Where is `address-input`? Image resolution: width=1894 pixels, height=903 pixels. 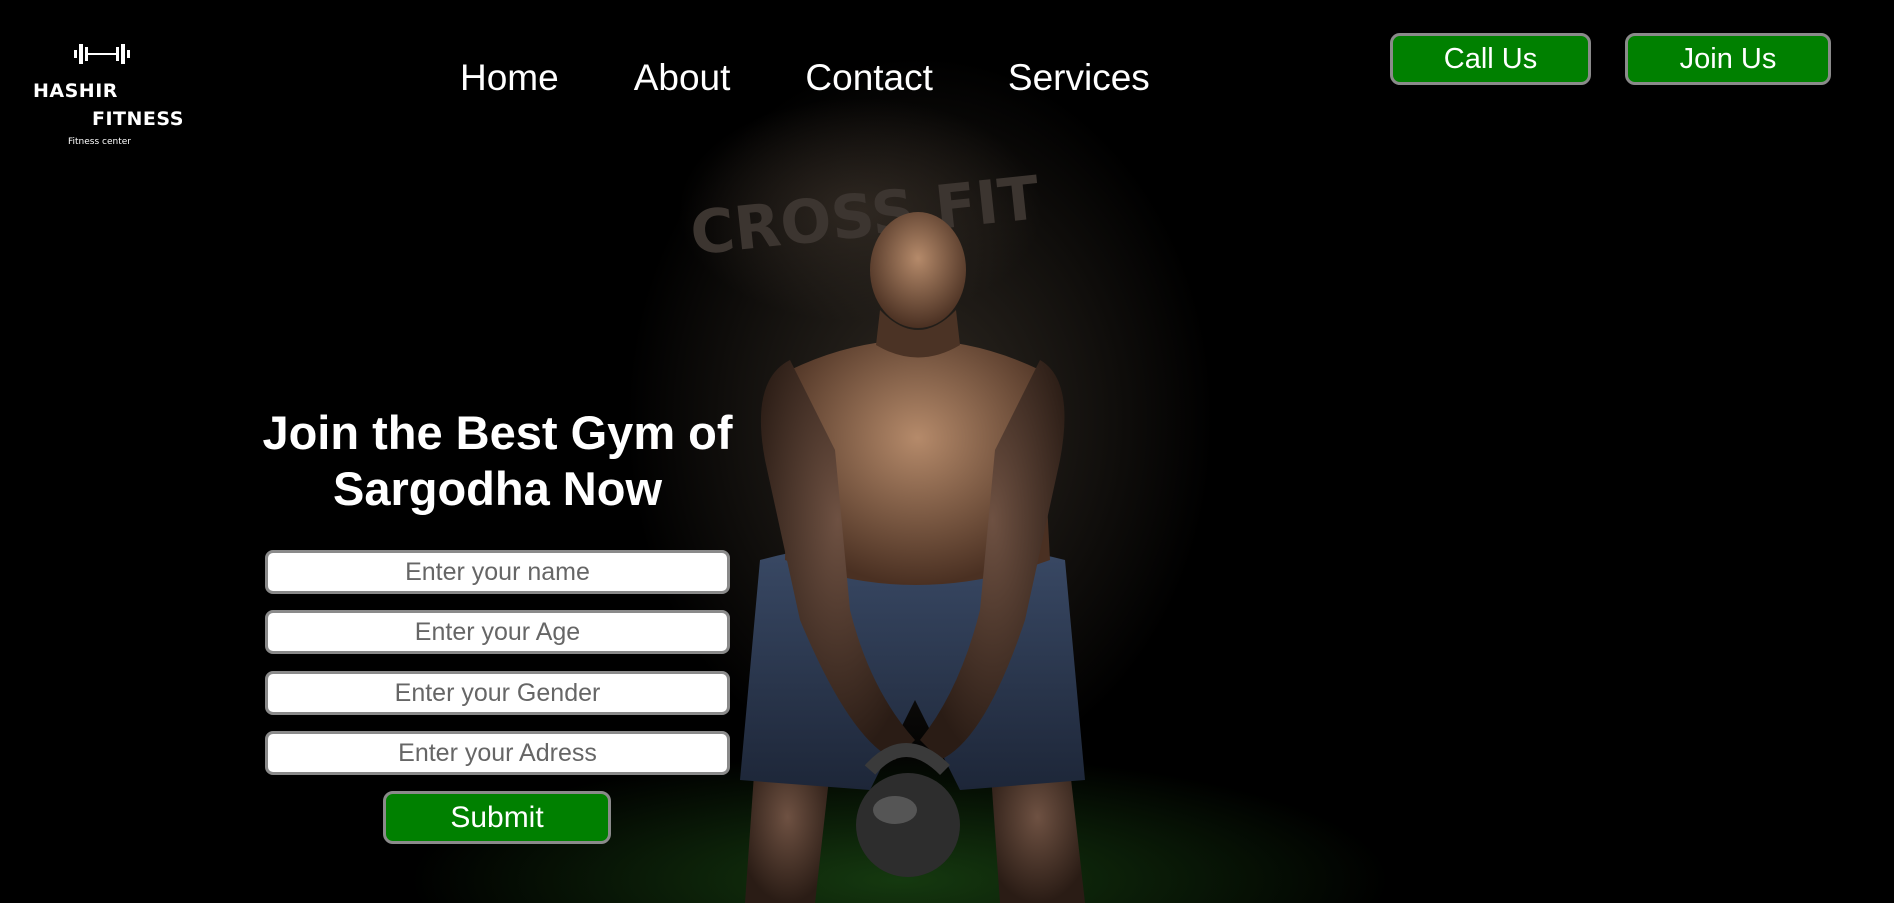 address-input is located at coordinates (497, 753).